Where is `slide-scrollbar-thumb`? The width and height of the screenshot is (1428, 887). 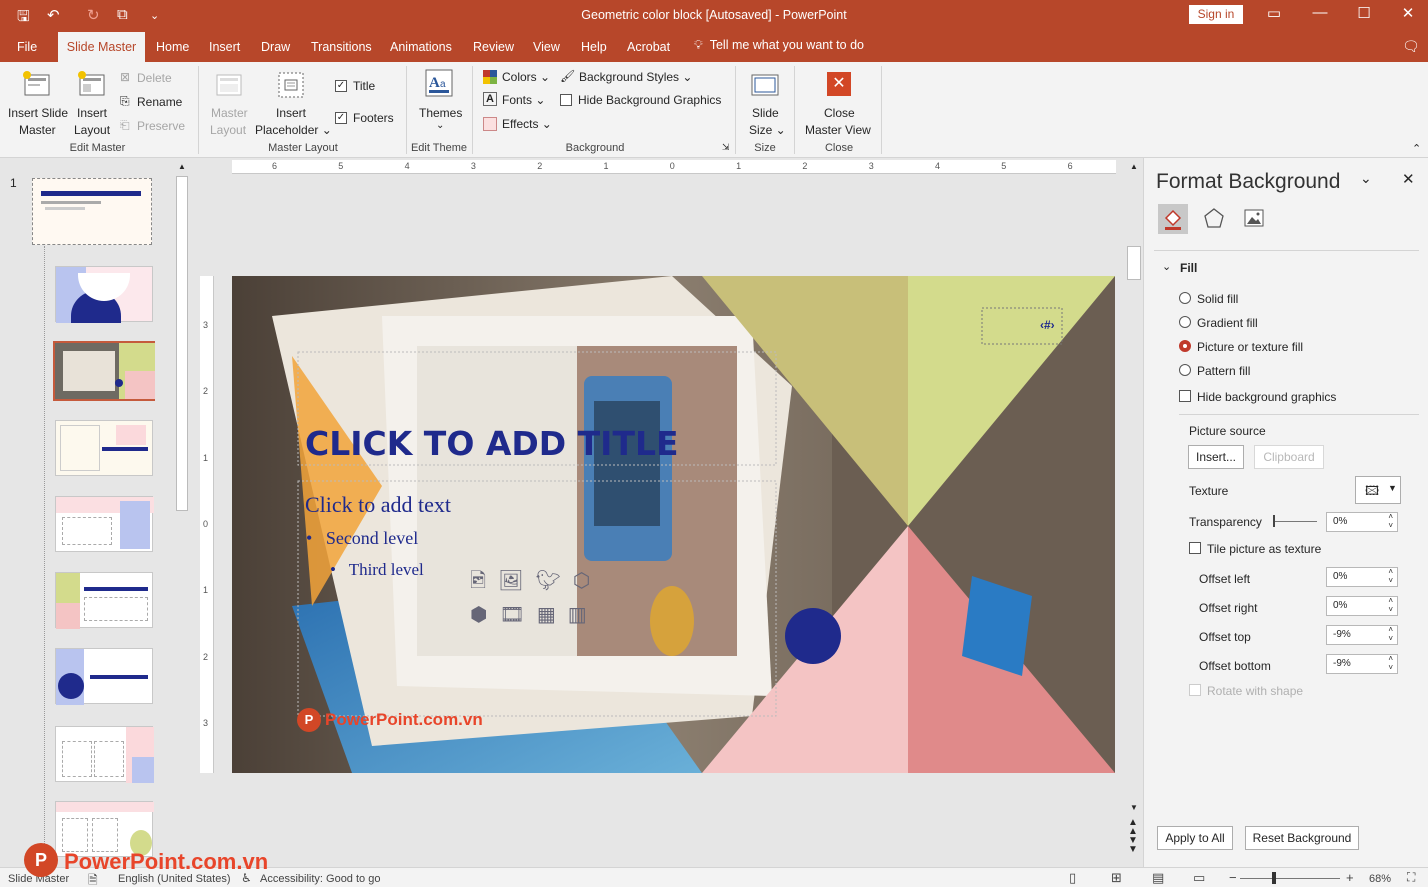 slide-scrollbar-thumb is located at coordinates (1134, 263).